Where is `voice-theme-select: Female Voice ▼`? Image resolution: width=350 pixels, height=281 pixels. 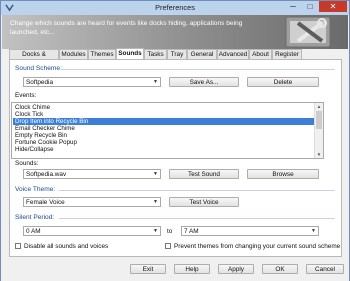 voice-theme-select: Female Voice ▼ is located at coordinates (92, 202).